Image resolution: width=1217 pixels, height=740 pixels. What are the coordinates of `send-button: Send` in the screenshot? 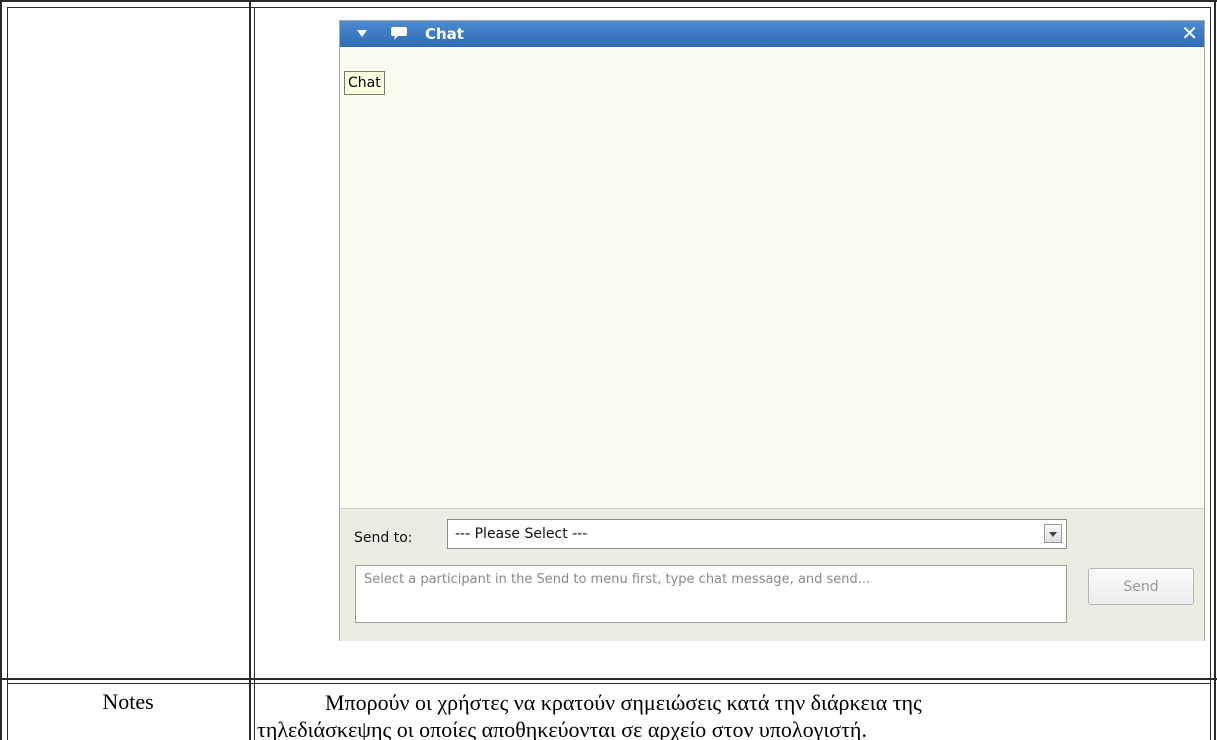 It's located at (1141, 586).